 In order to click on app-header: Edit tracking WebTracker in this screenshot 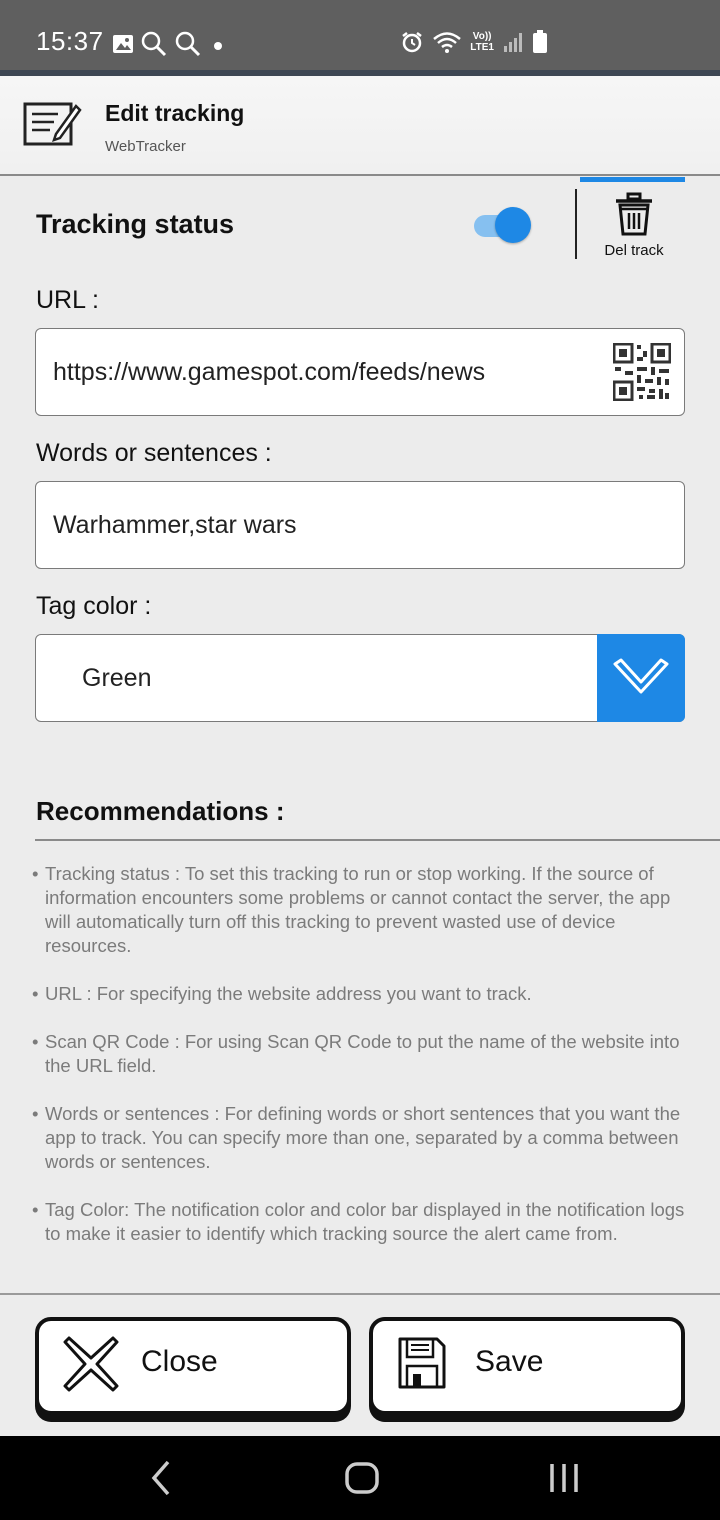, I will do `click(360, 126)`.